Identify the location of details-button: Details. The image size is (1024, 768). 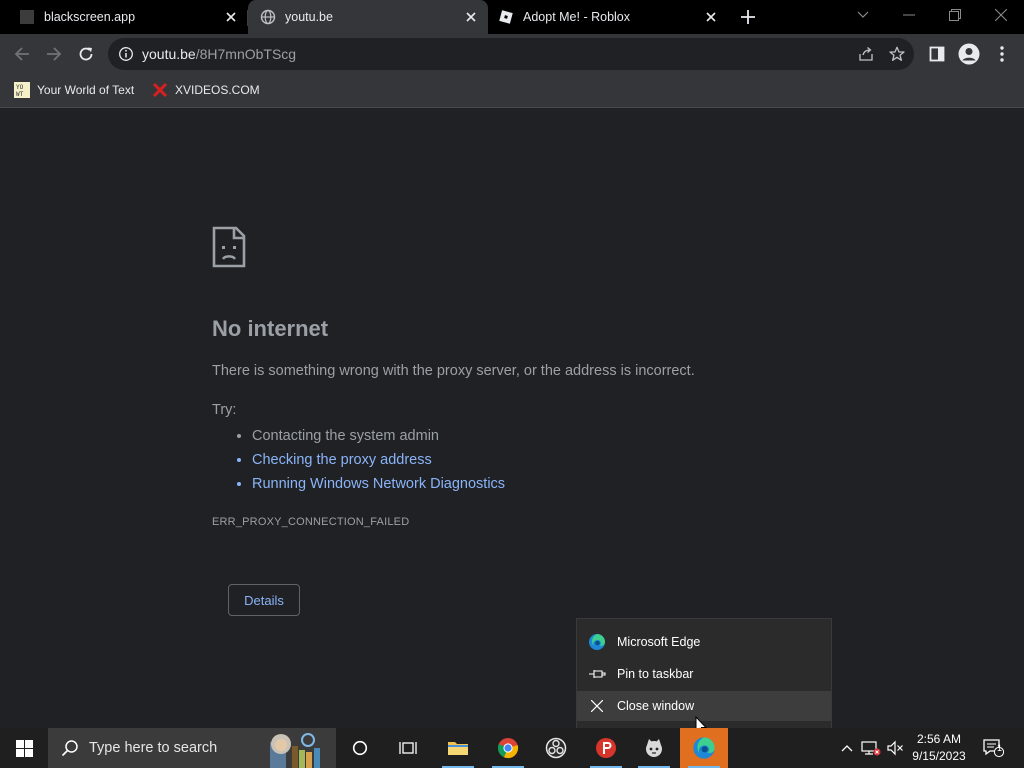
(264, 600).